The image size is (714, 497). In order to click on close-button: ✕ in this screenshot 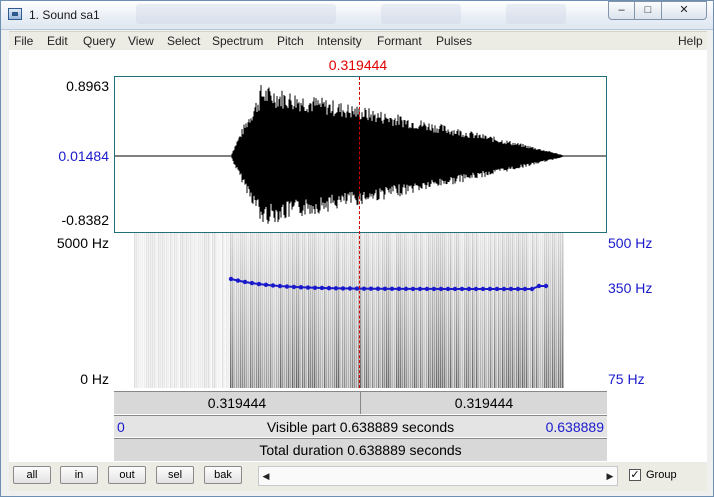, I will do `click(684, 10)`.